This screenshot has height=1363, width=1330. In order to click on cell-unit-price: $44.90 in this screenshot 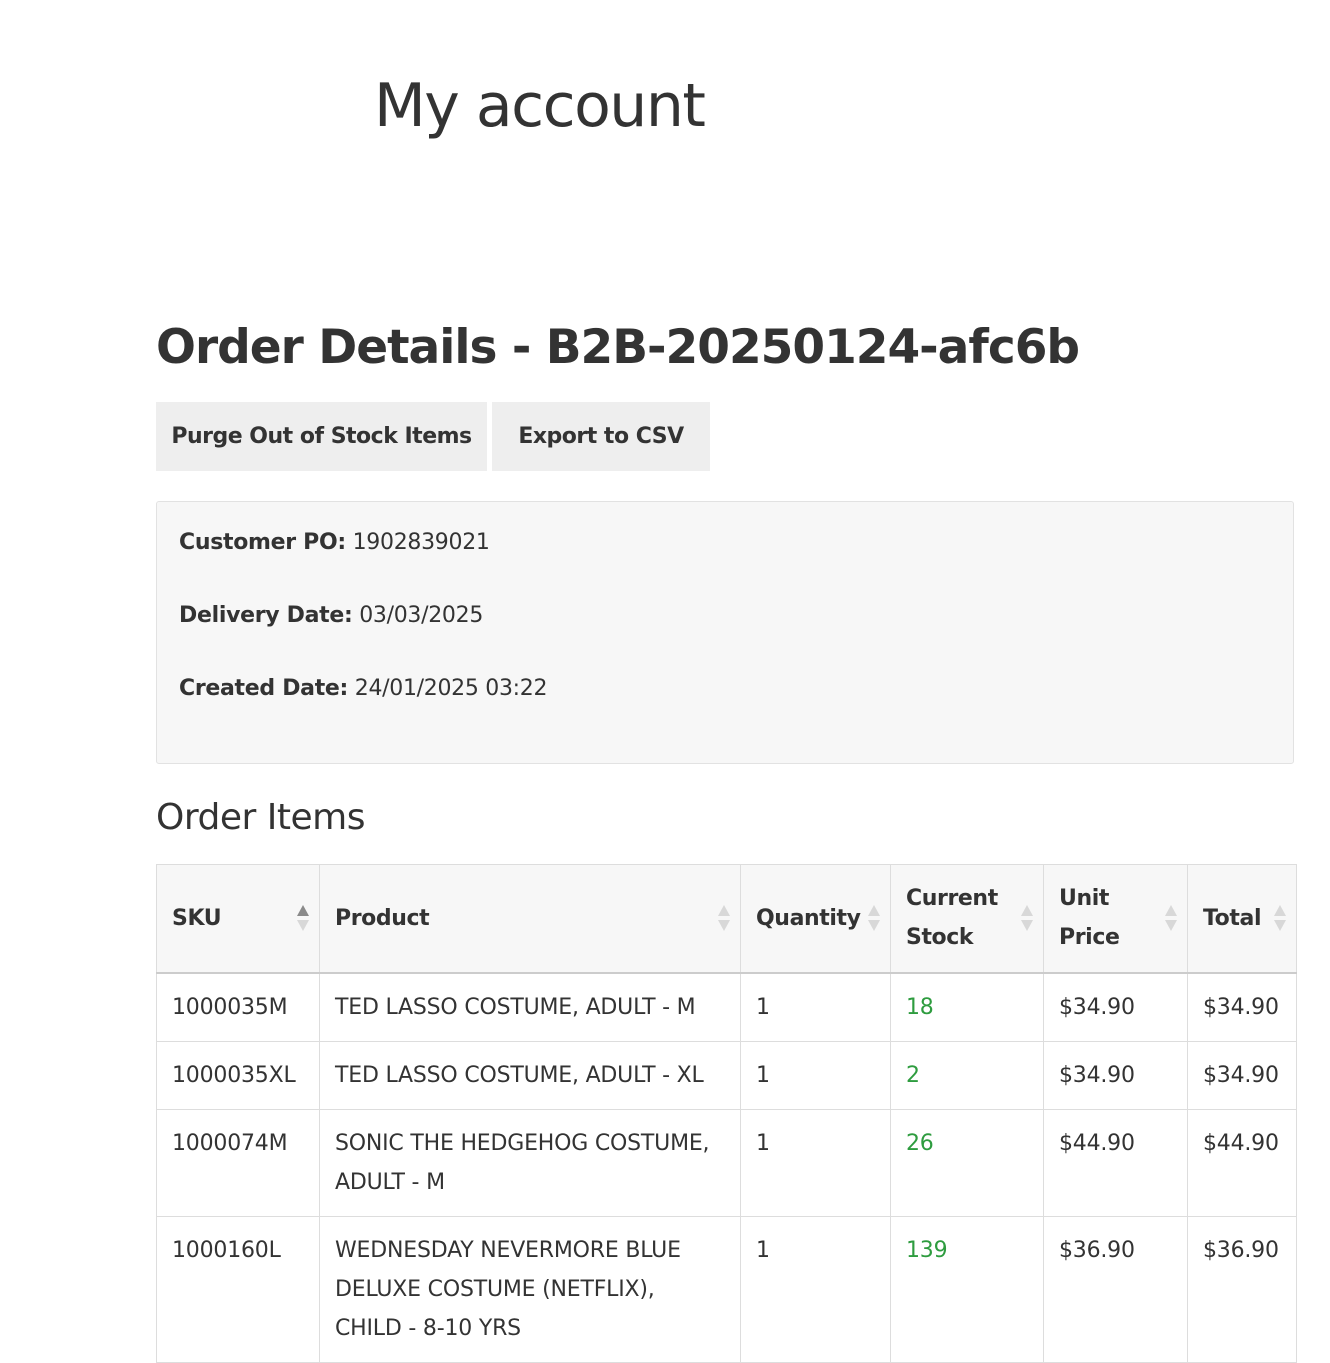, I will do `click(1115, 1162)`.